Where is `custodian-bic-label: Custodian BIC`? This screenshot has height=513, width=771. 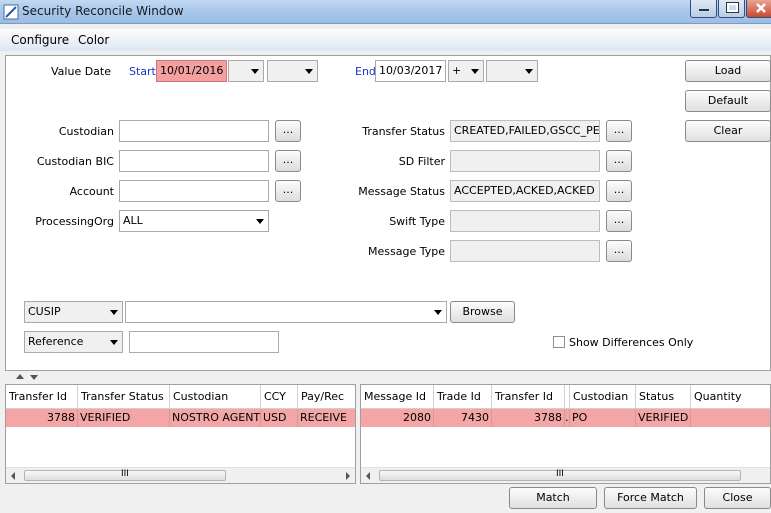
custodian-bic-label: Custodian BIC is located at coordinates (75, 161).